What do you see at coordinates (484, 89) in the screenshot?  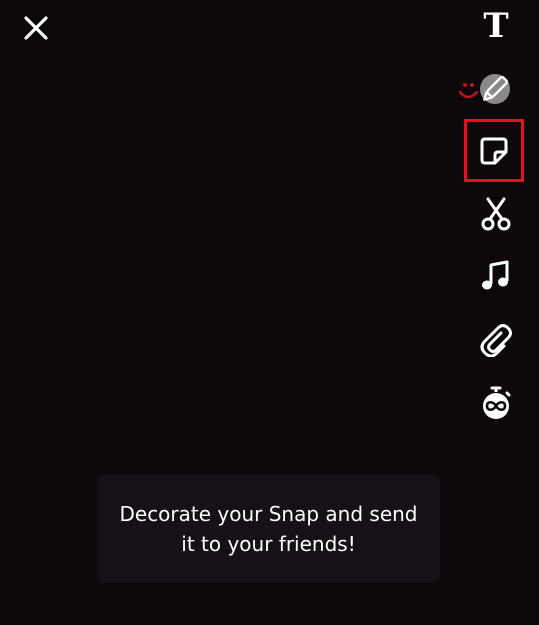 I see `pencil-icon` at bounding box center [484, 89].